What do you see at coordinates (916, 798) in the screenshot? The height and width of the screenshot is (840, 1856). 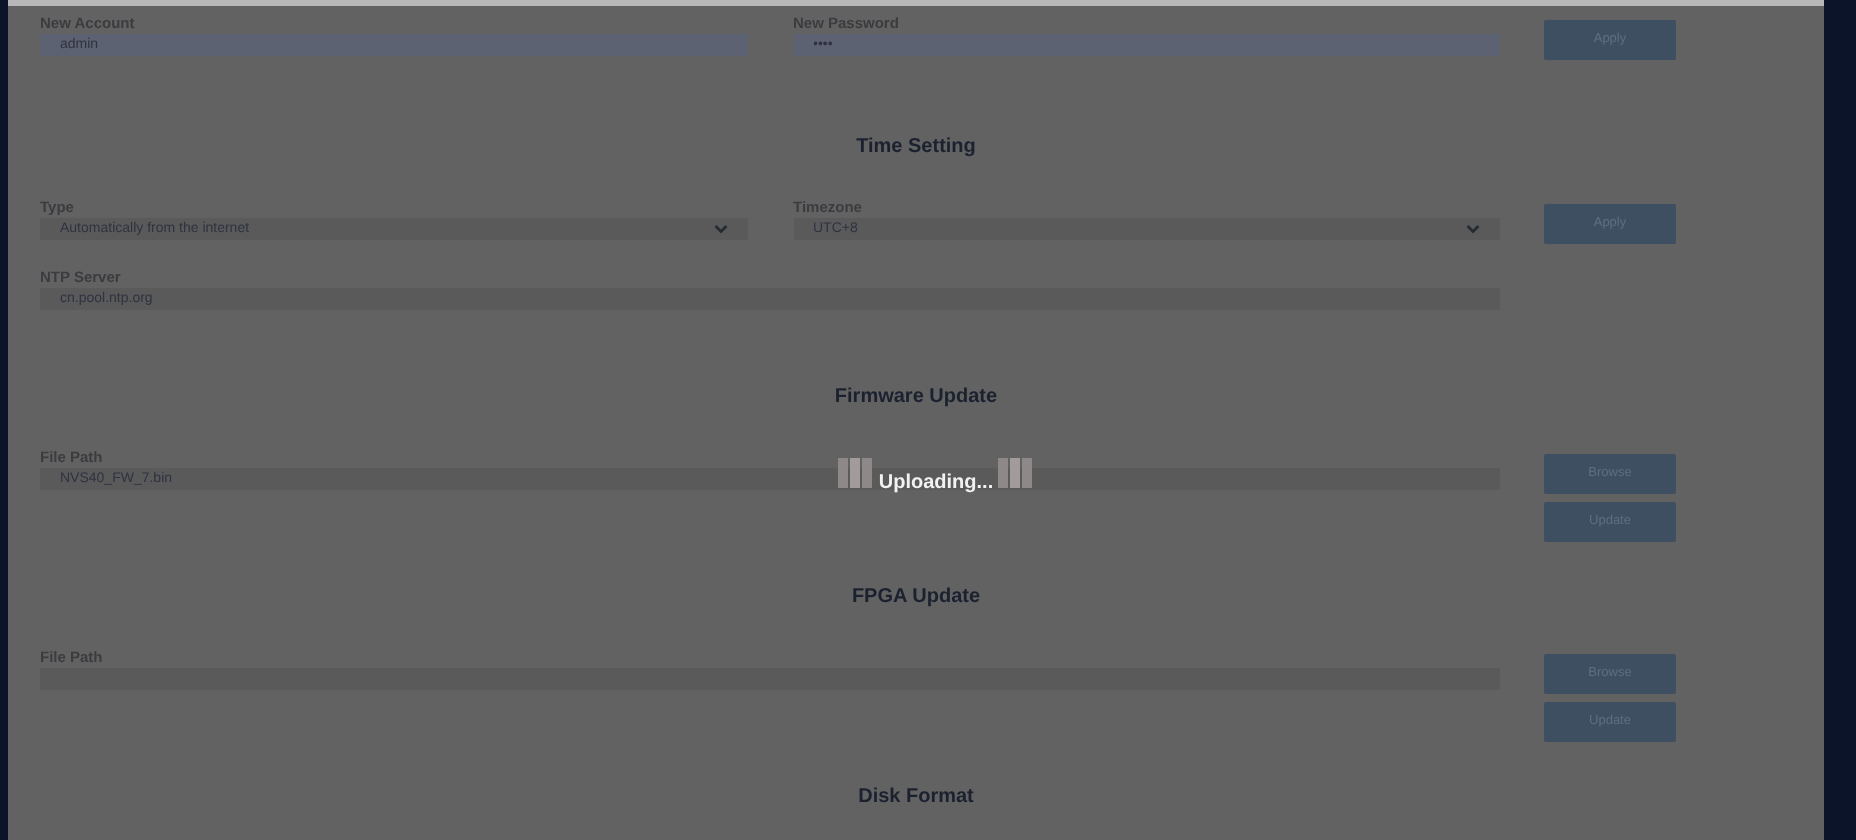 I see `section-title: Disk Format` at bounding box center [916, 798].